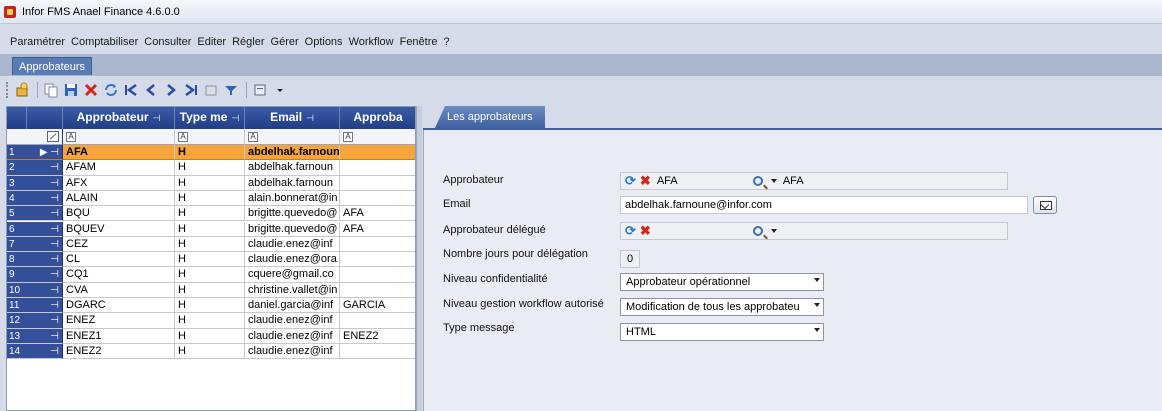 This screenshot has height=411, width=1162. I want to click on cell-approbateur: AFAM, so click(119, 168).